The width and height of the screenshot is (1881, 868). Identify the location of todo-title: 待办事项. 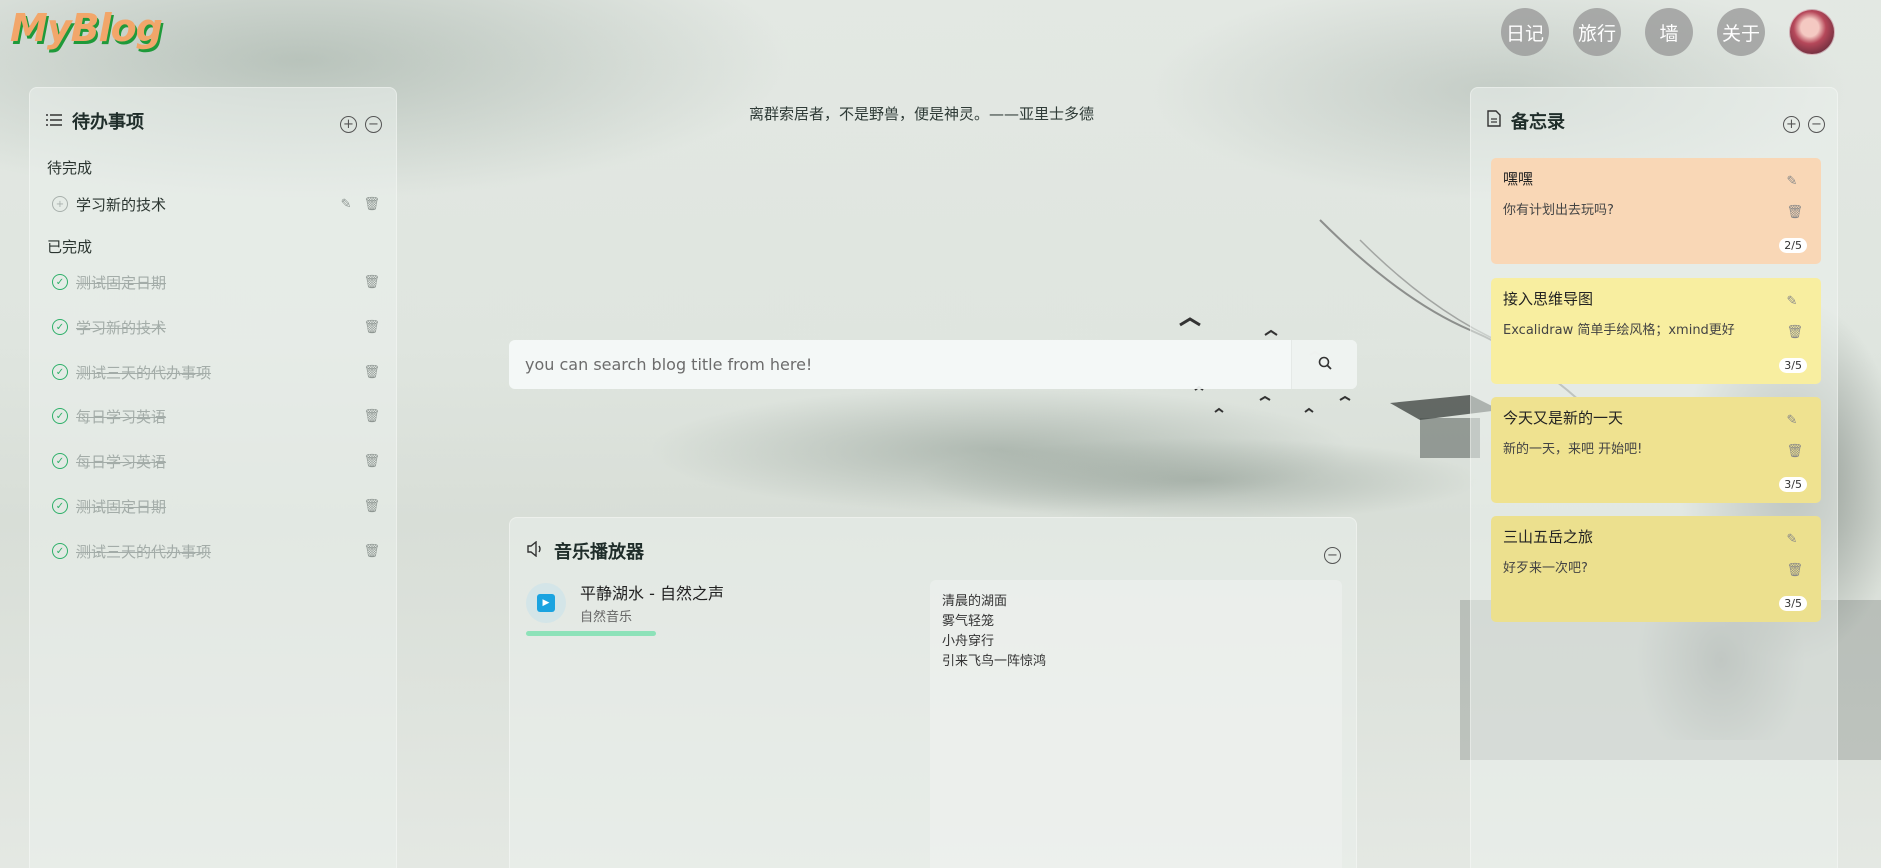
(95, 121).